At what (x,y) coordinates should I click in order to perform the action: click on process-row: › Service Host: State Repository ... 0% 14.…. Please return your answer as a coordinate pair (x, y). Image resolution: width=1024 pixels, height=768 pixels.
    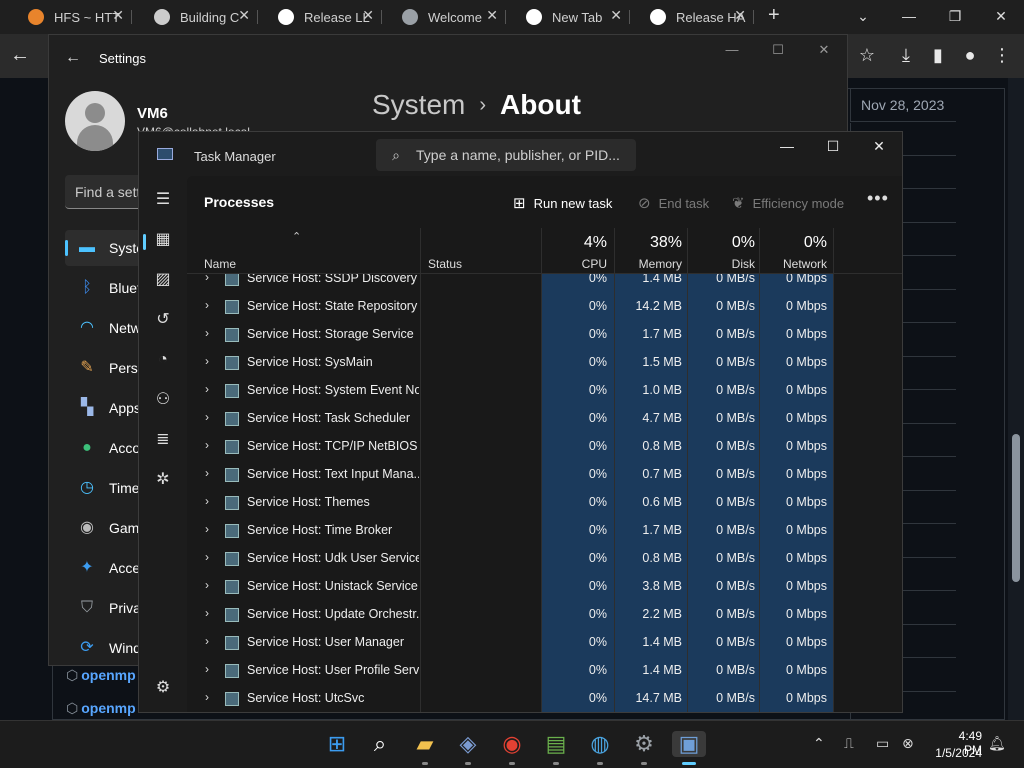
    Looking at the image, I should click on (544, 309).